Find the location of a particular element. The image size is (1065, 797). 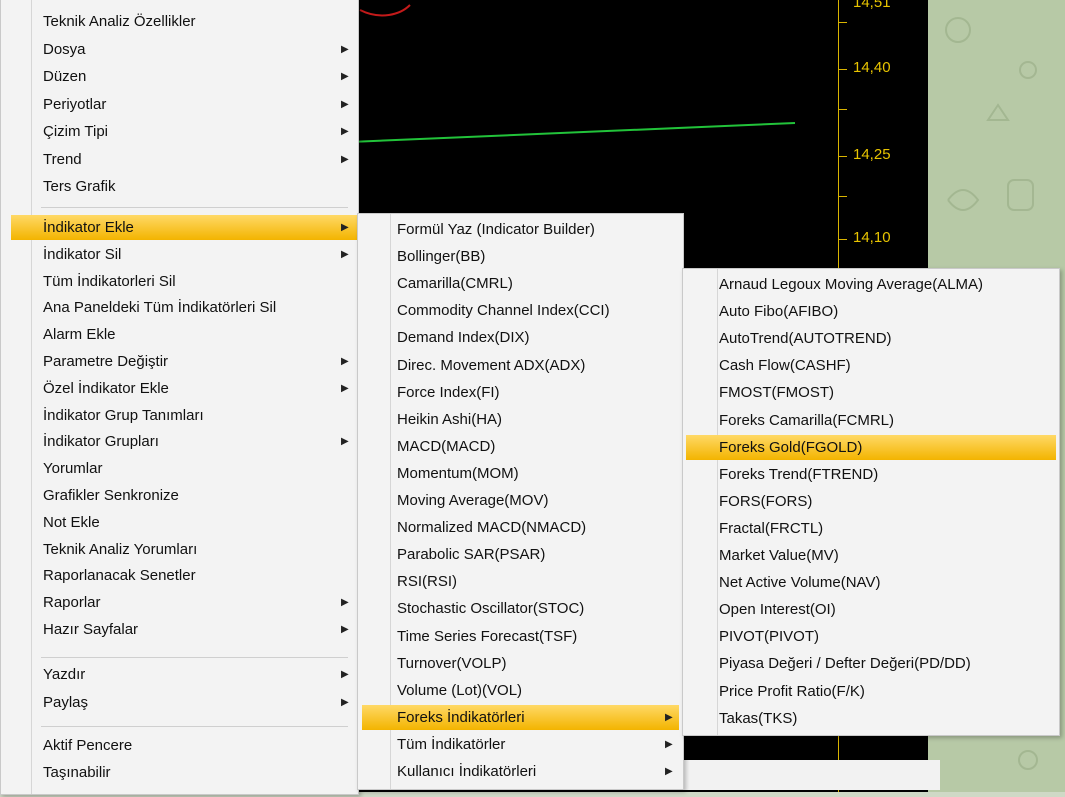

main-menu-item-zel-i-ndikator-ekle: Özel İndikator Ekle ▶ is located at coordinates (179, 388).